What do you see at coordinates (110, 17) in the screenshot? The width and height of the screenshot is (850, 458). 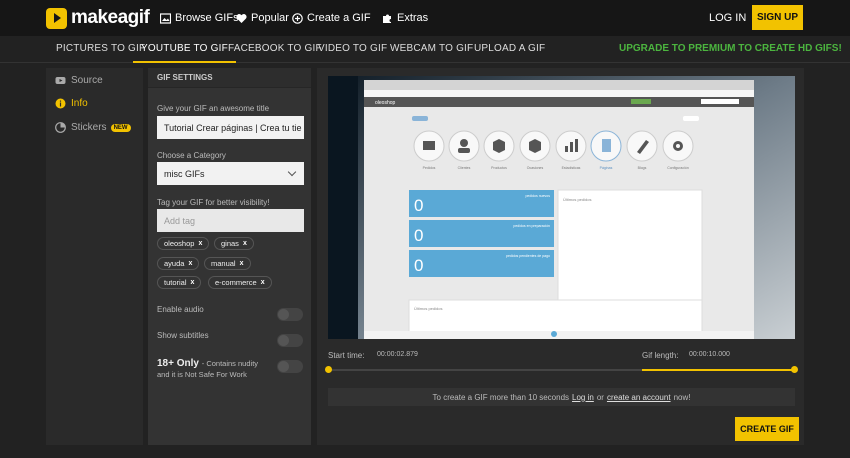 I see `logo-text: makeagif` at bounding box center [110, 17].